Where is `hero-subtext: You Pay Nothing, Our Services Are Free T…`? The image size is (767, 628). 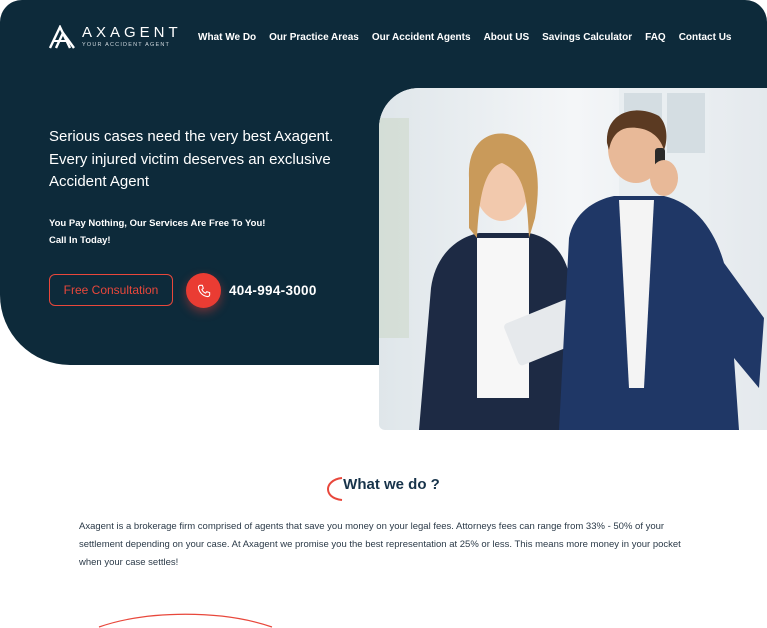
hero-subtext: You Pay Nothing, Our Services Are Free T… is located at coordinates (157, 232).